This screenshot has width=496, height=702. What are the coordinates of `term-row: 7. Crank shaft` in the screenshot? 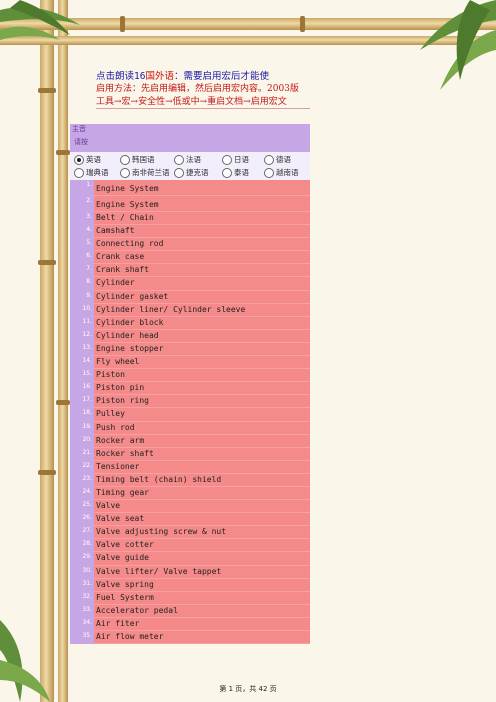 It's located at (190, 271).